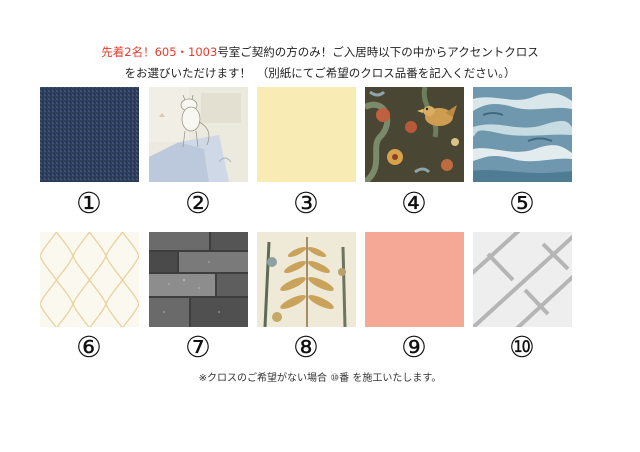 This screenshot has height=452, width=640. Describe the element at coordinates (414, 134) in the screenshot. I see `swatch-4-bird-floral` at that location.